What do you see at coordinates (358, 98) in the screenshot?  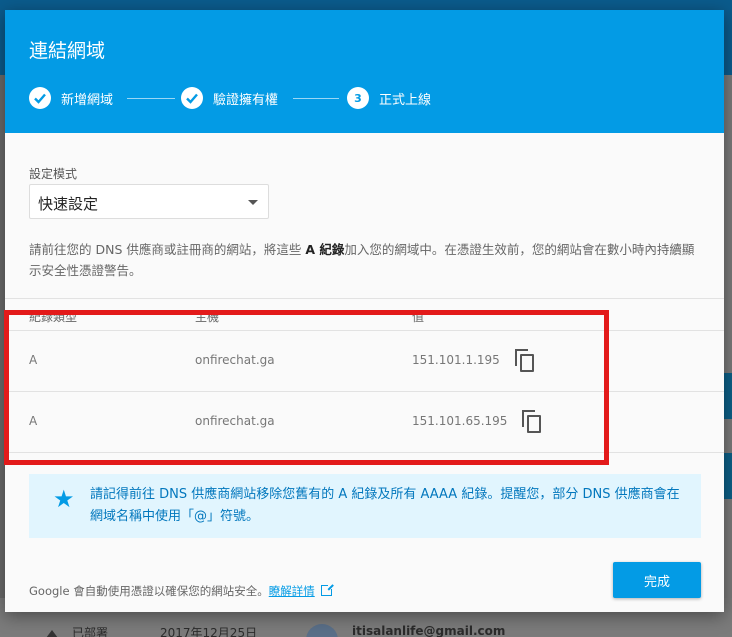 I see `step-number: 3` at bounding box center [358, 98].